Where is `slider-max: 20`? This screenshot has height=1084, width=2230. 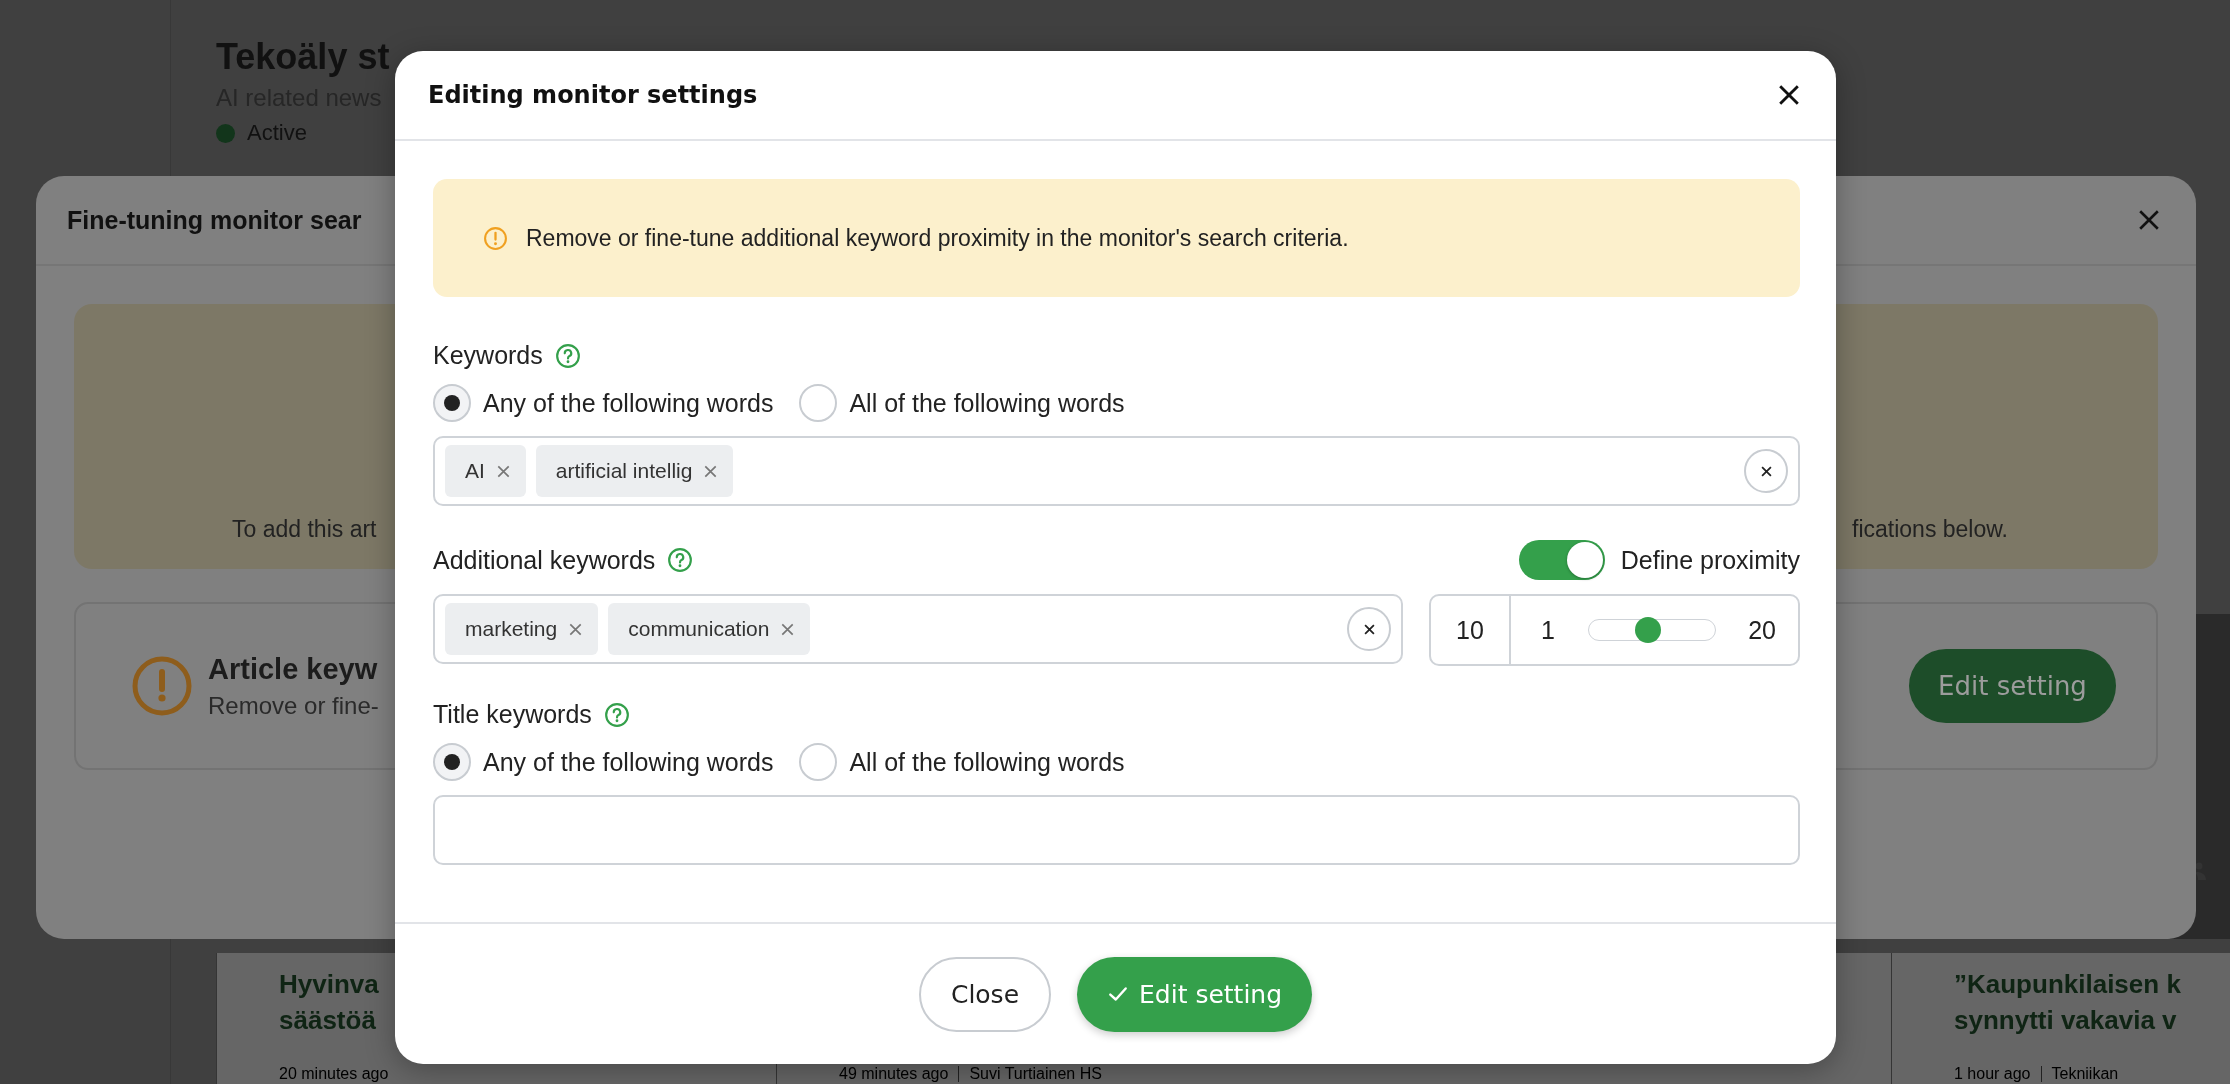
slider-max: 20 is located at coordinates (1762, 630).